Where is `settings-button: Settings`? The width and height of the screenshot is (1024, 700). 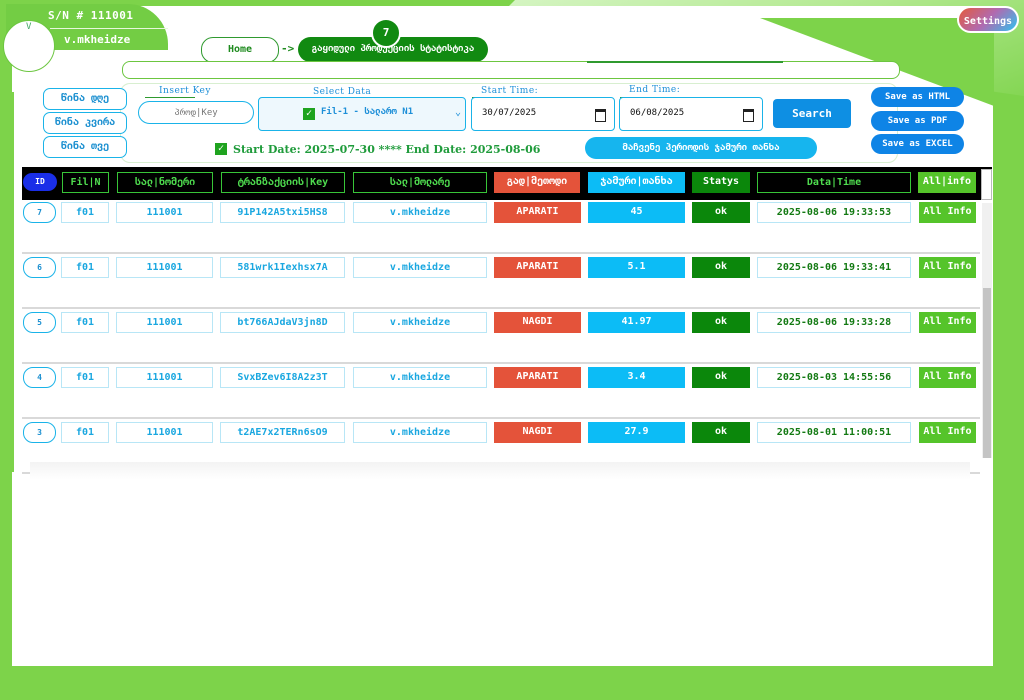
settings-button: Settings is located at coordinates (988, 19).